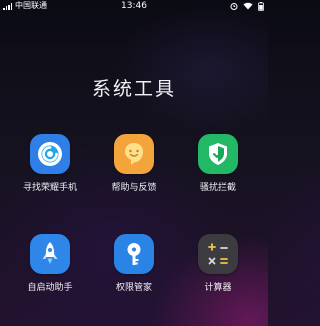 The height and width of the screenshot is (326, 320). What do you see at coordinates (261, 6) in the screenshot?
I see `battery-icon` at bounding box center [261, 6].